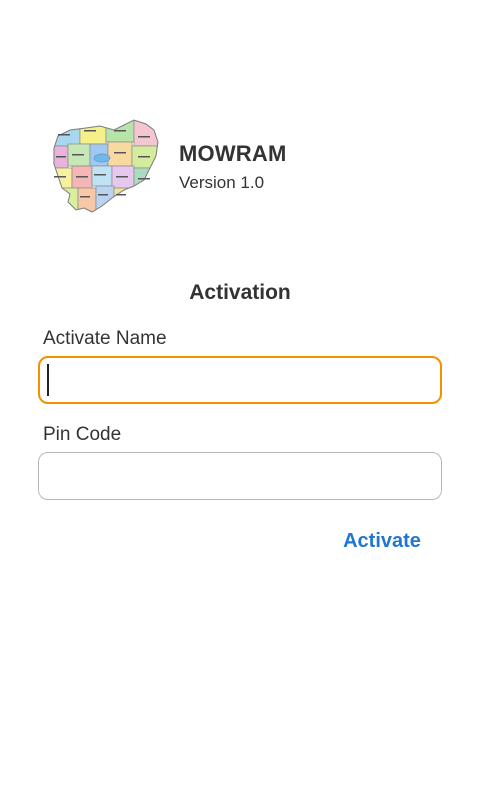 The width and height of the screenshot is (480, 800). What do you see at coordinates (240, 292) in the screenshot?
I see `form-title: Activation` at bounding box center [240, 292].